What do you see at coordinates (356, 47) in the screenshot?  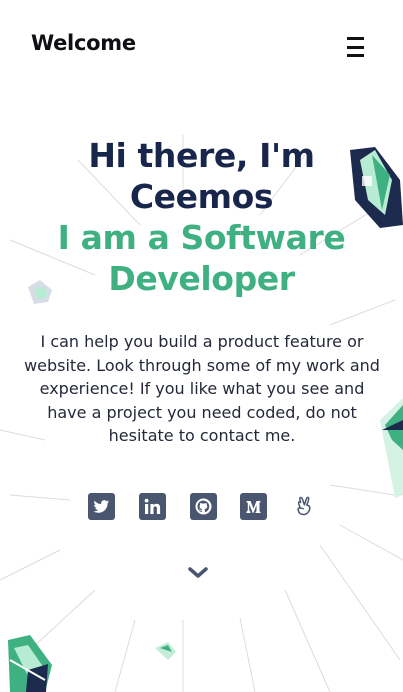 I see `hamburger-menu-icon` at bounding box center [356, 47].